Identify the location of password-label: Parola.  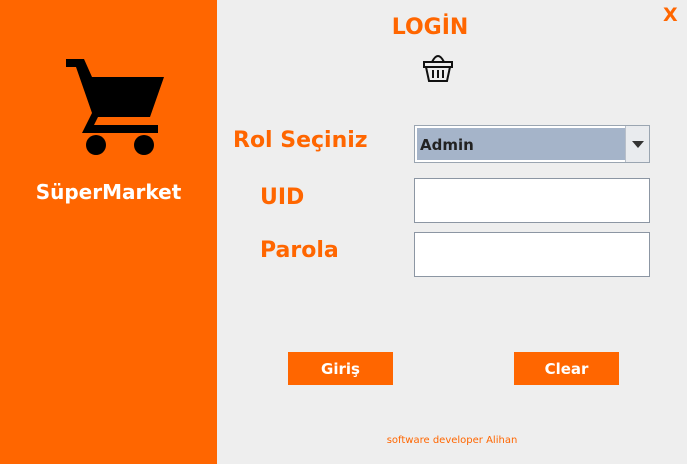
(299, 250).